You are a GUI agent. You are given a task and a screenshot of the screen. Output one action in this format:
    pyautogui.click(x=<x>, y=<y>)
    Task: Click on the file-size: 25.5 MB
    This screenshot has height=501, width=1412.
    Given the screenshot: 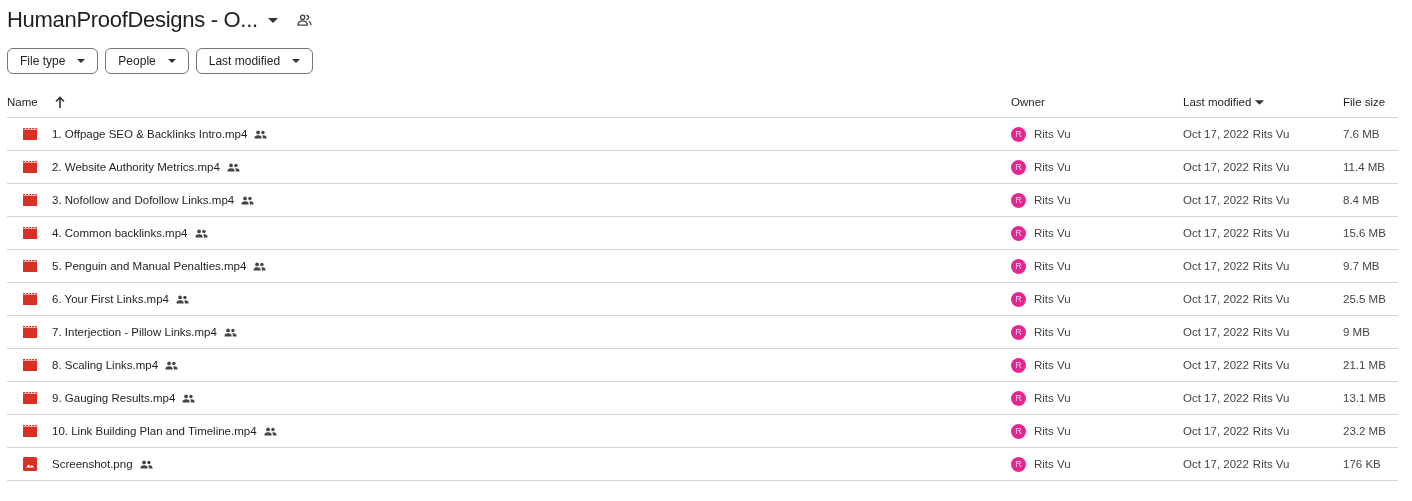 What is the action you would take?
    pyautogui.click(x=1364, y=299)
    